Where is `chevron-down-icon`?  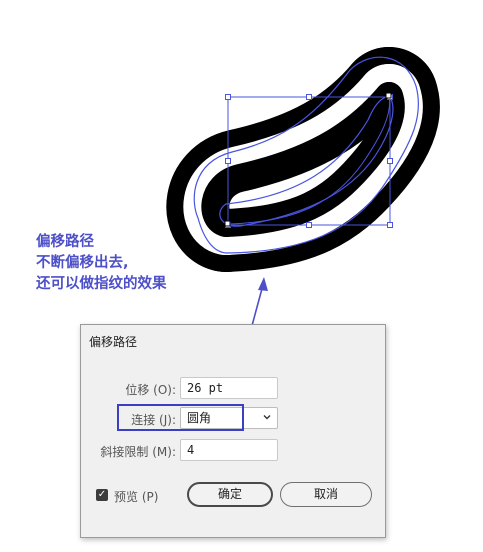 chevron-down-icon is located at coordinates (267, 417).